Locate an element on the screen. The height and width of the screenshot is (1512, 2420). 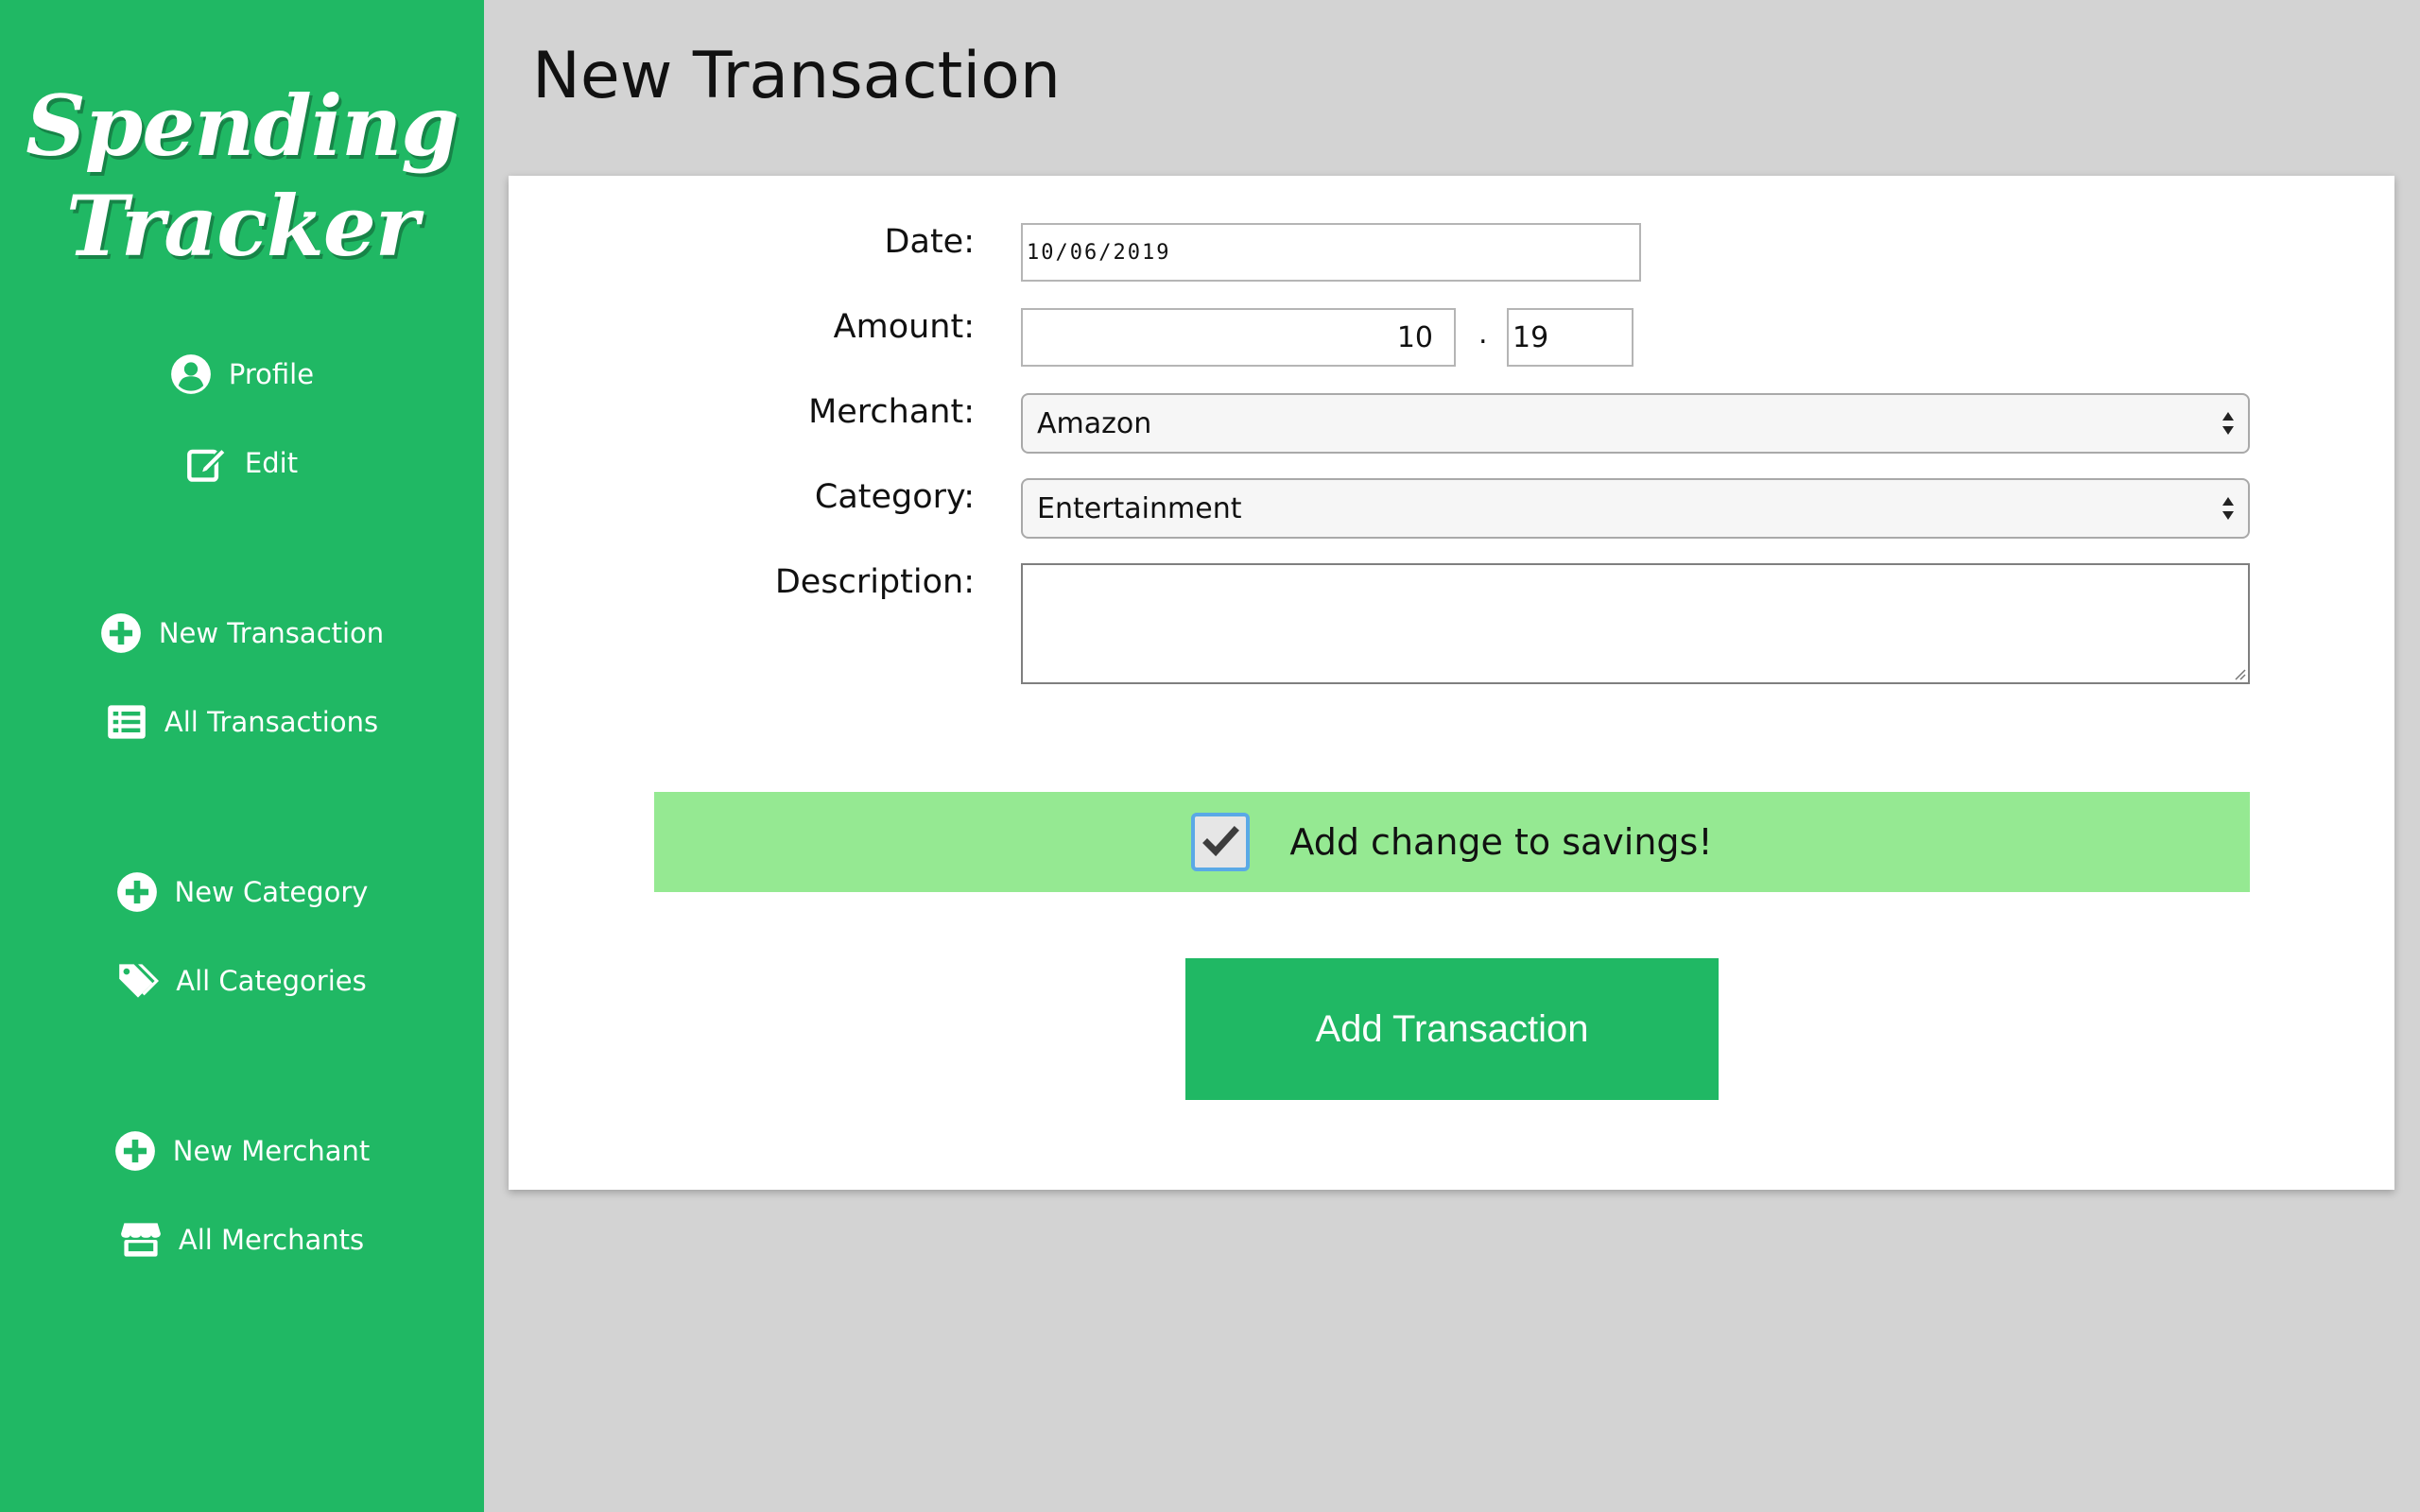
sidebar-item-label: Edit is located at coordinates (271, 463).